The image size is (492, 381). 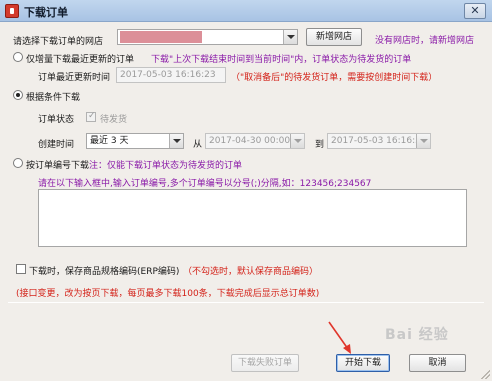 What do you see at coordinates (334, 37) in the screenshot?
I see `new-store-button: 新增网店` at bounding box center [334, 37].